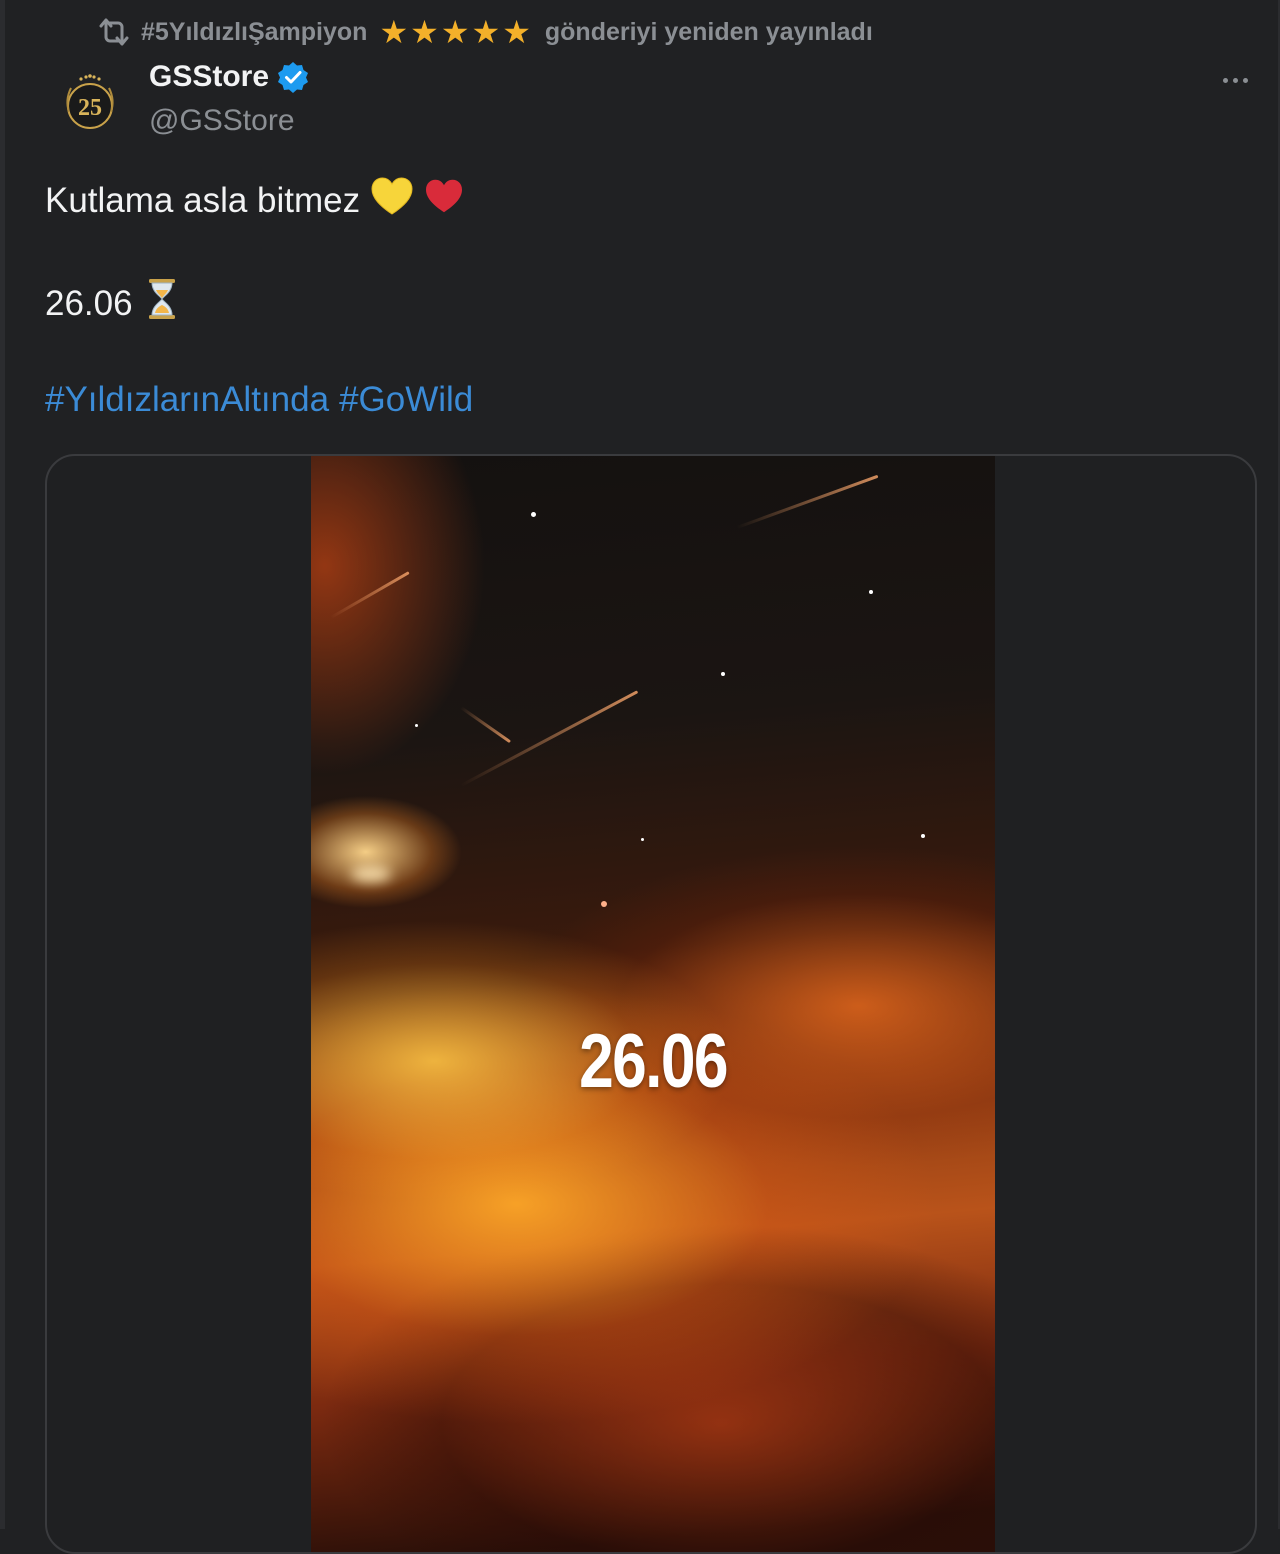 Image resolution: width=1280 pixels, height=1554 pixels. What do you see at coordinates (444, 200) in the screenshot?
I see `red-heart-icon` at bounding box center [444, 200].